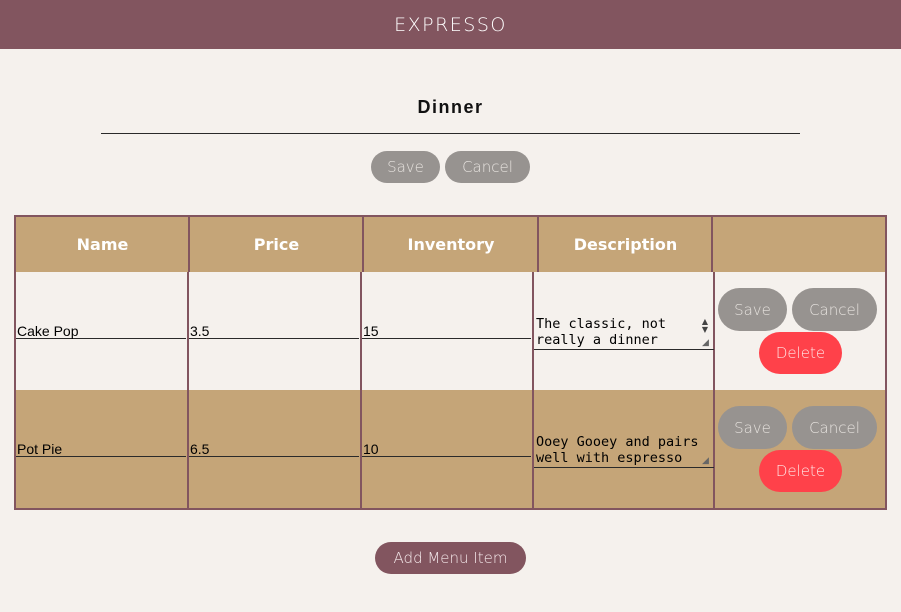  I want to click on column-header-actions, so click(799, 244).